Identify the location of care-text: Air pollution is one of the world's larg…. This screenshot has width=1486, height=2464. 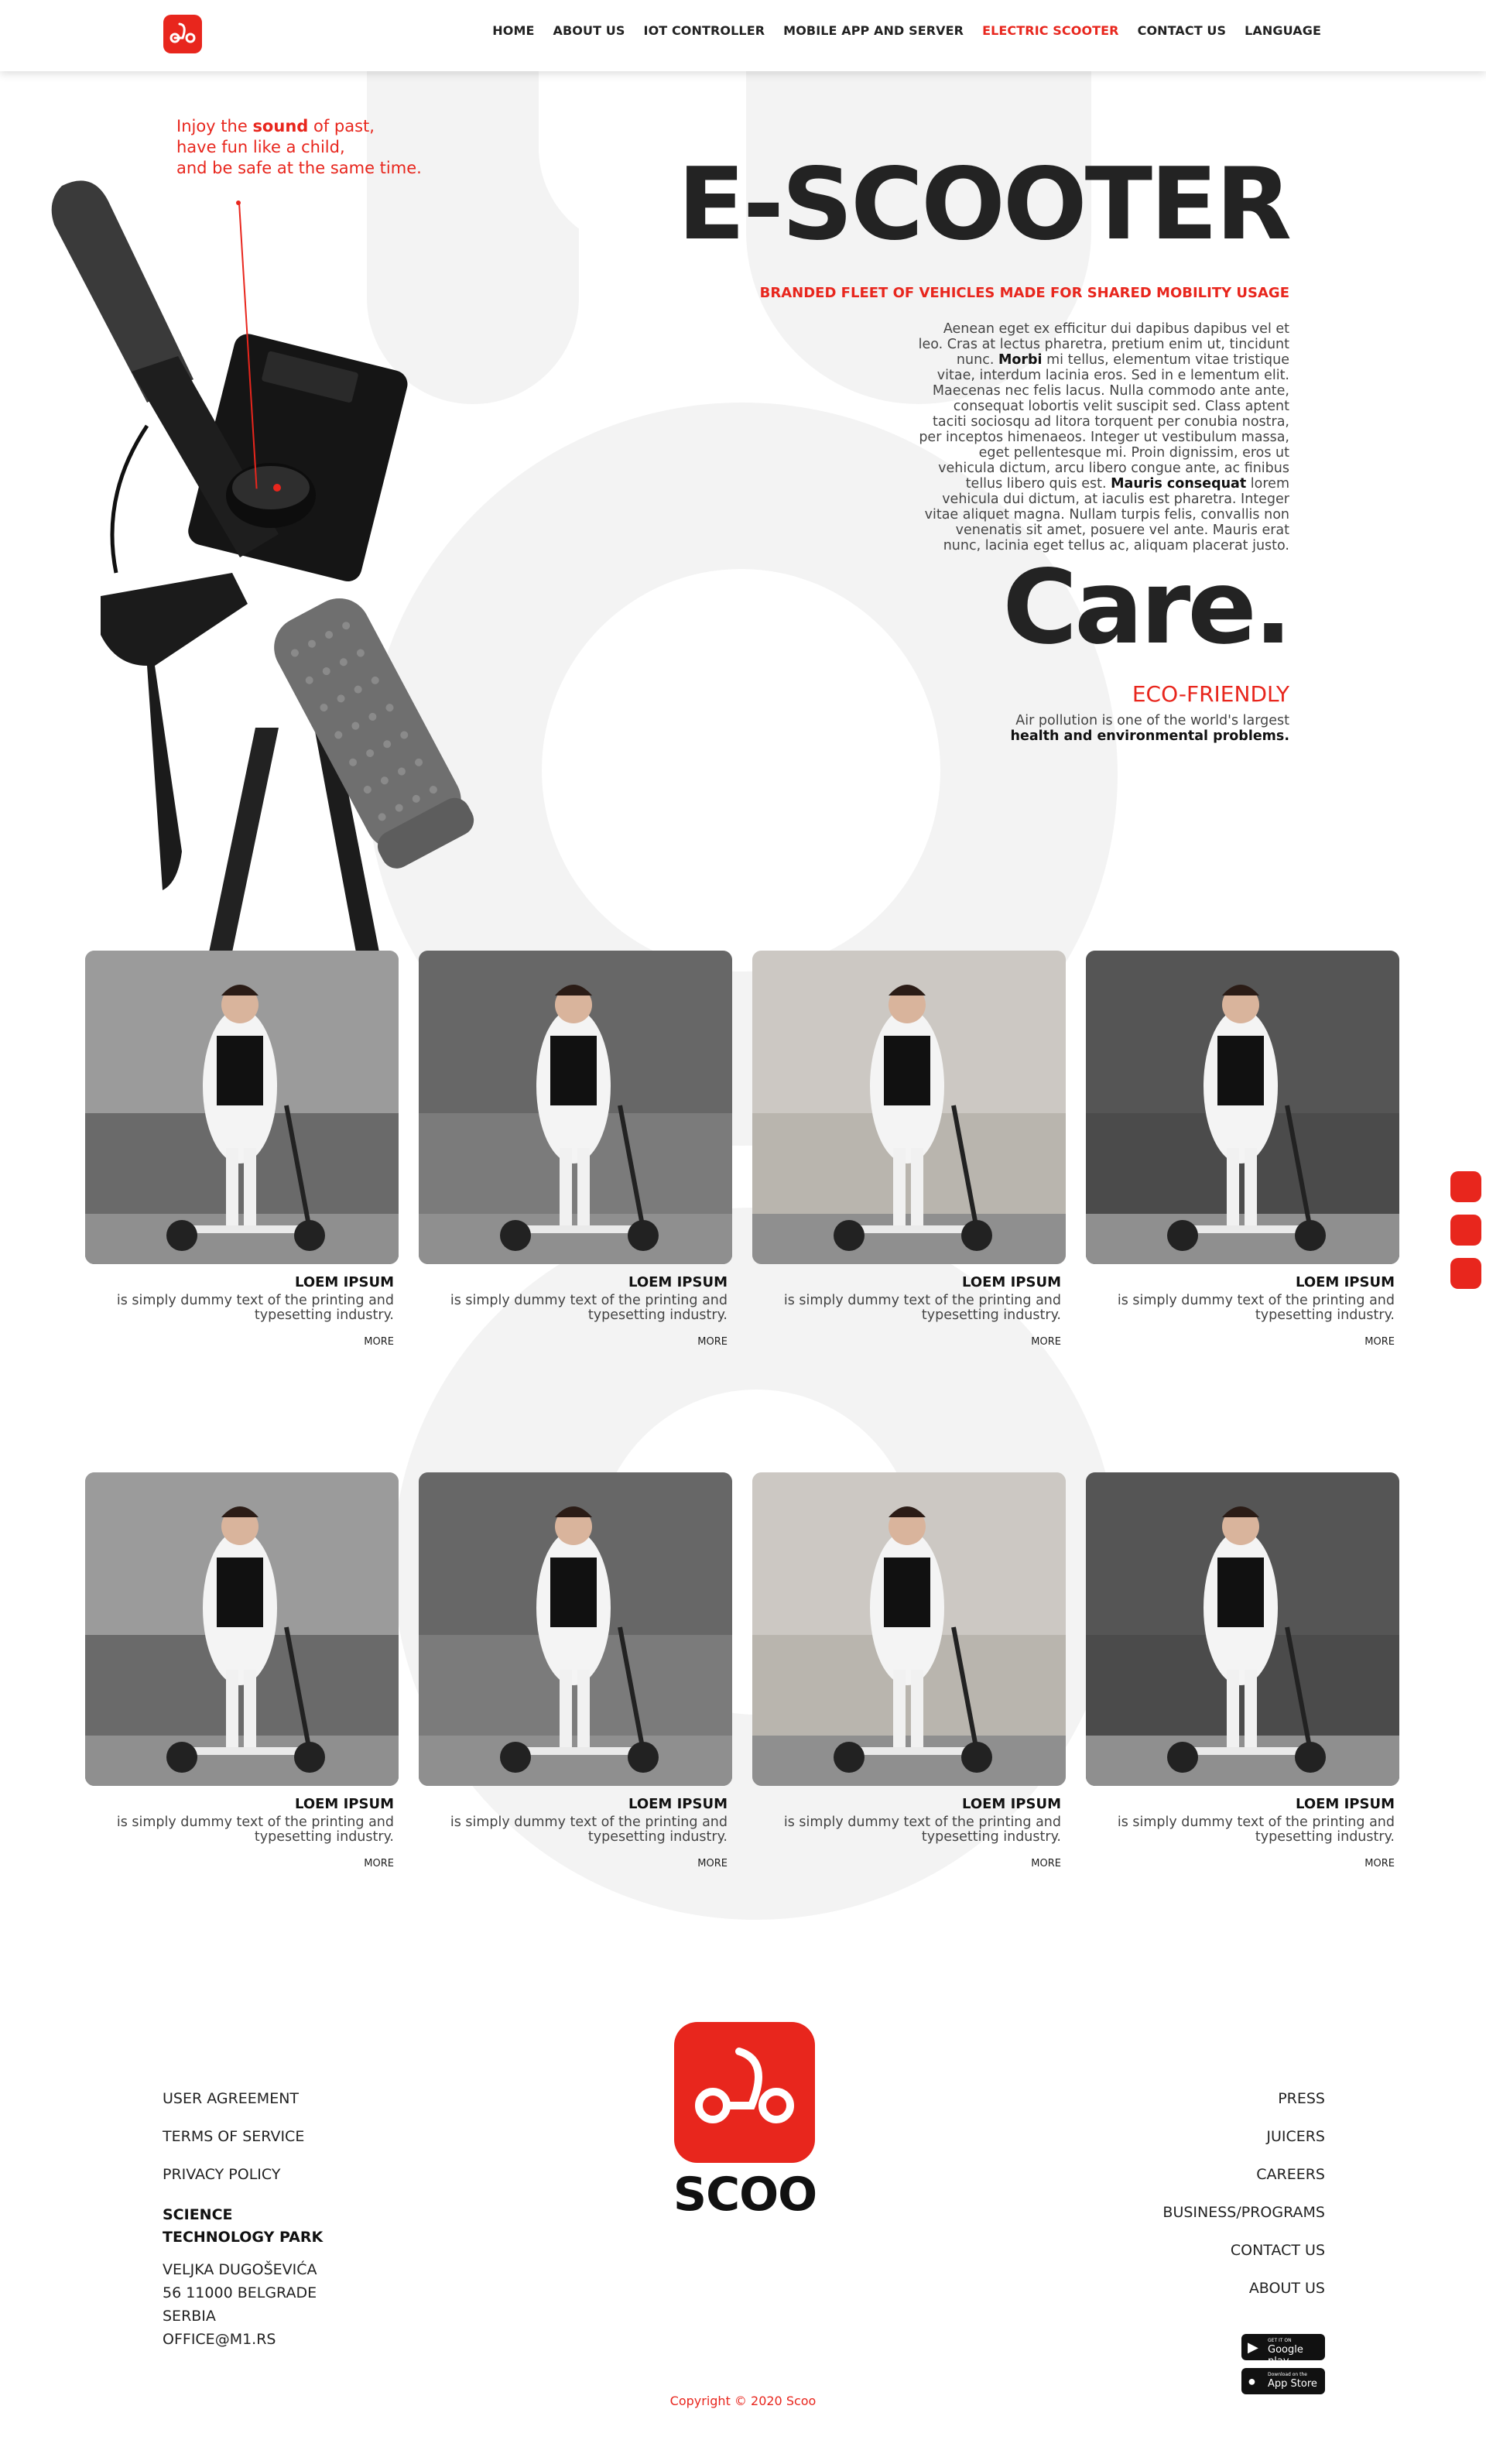
(1150, 729).